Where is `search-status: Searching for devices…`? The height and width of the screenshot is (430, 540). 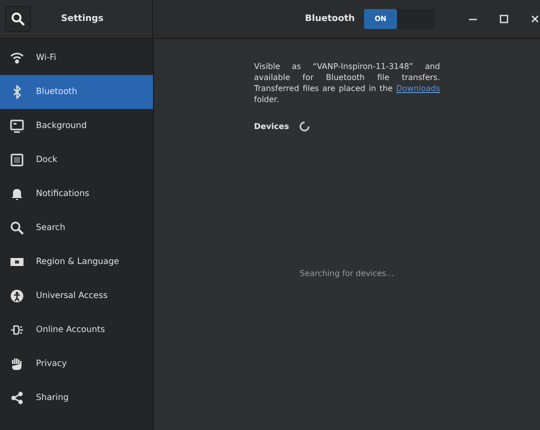
search-status: Searching for devices… is located at coordinates (347, 273).